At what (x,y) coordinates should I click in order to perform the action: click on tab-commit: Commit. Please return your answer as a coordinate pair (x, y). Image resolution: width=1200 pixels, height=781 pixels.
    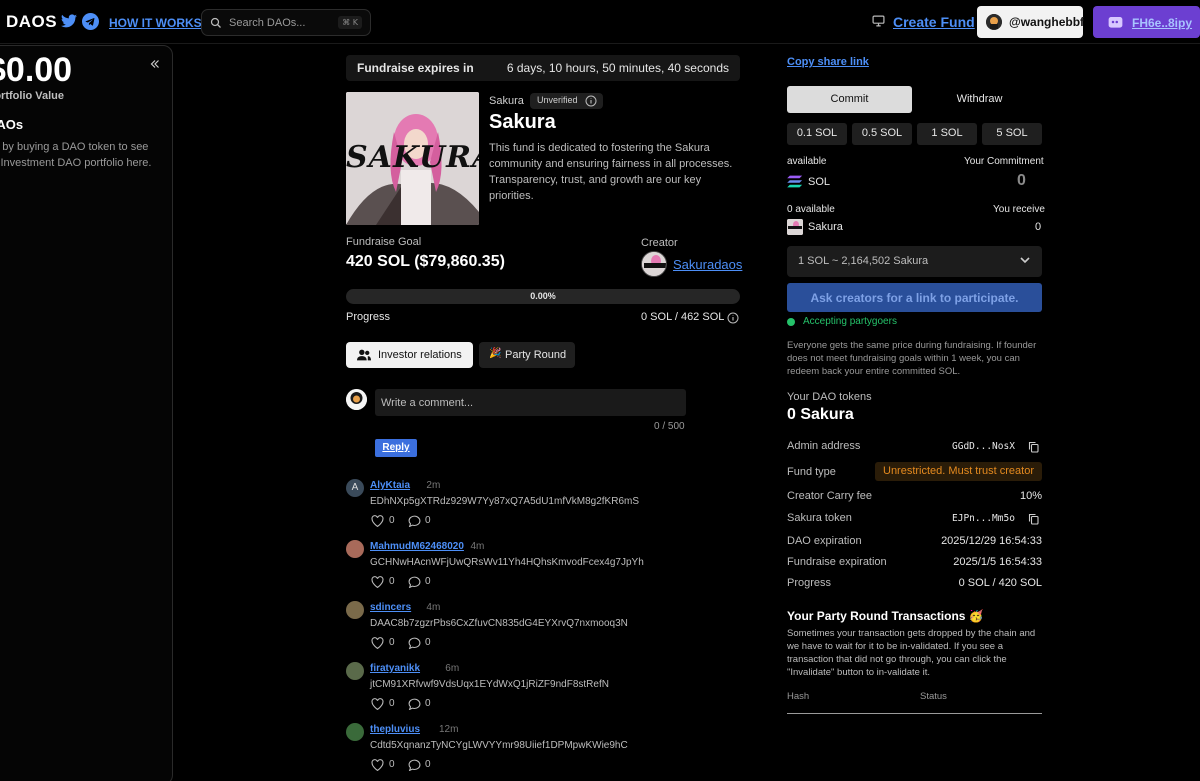
    Looking at the image, I should click on (849, 99).